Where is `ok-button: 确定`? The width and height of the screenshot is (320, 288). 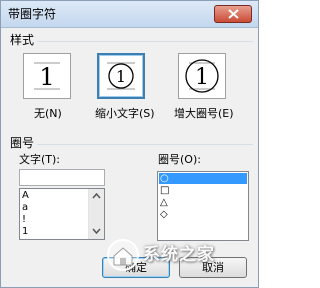
ok-button: 确定 is located at coordinates (136, 267).